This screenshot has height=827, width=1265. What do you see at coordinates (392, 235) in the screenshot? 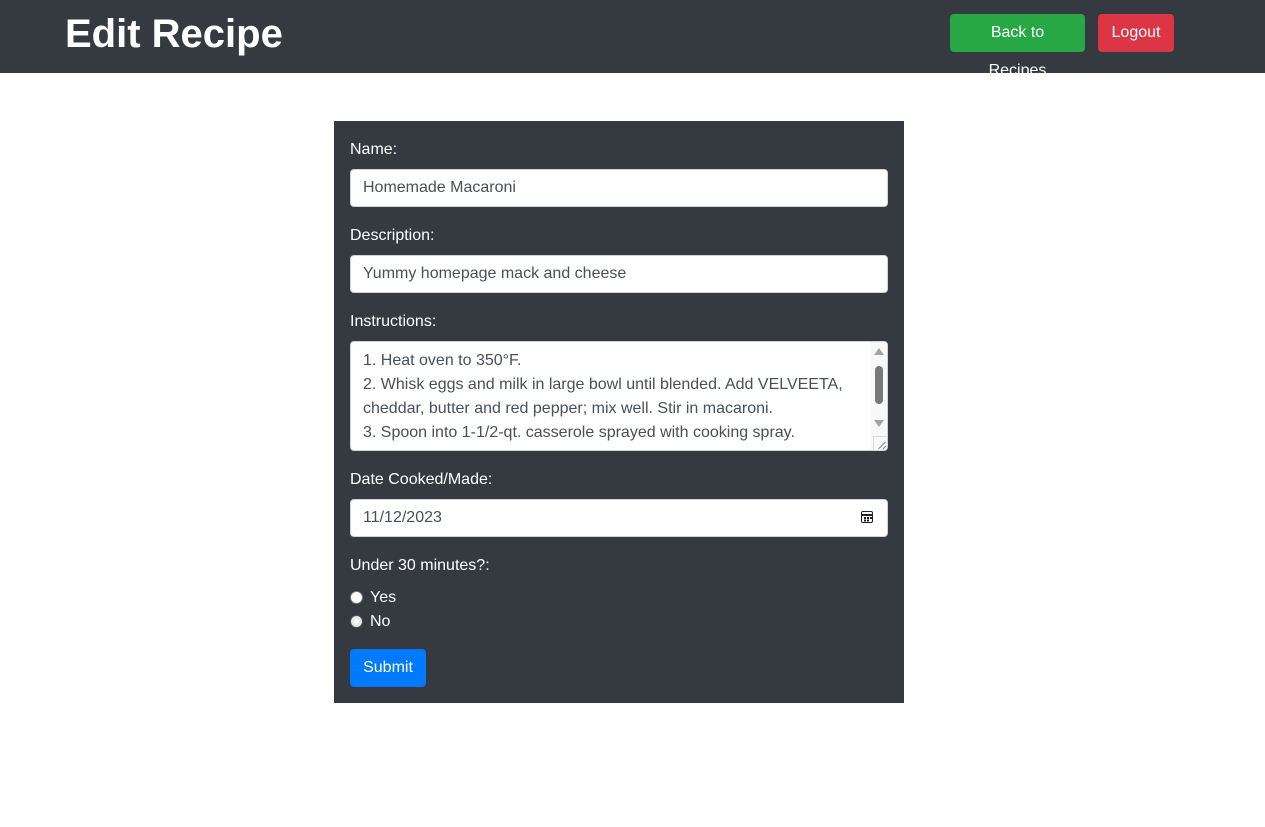
I see `description-label: Description:` at bounding box center [392, 235].